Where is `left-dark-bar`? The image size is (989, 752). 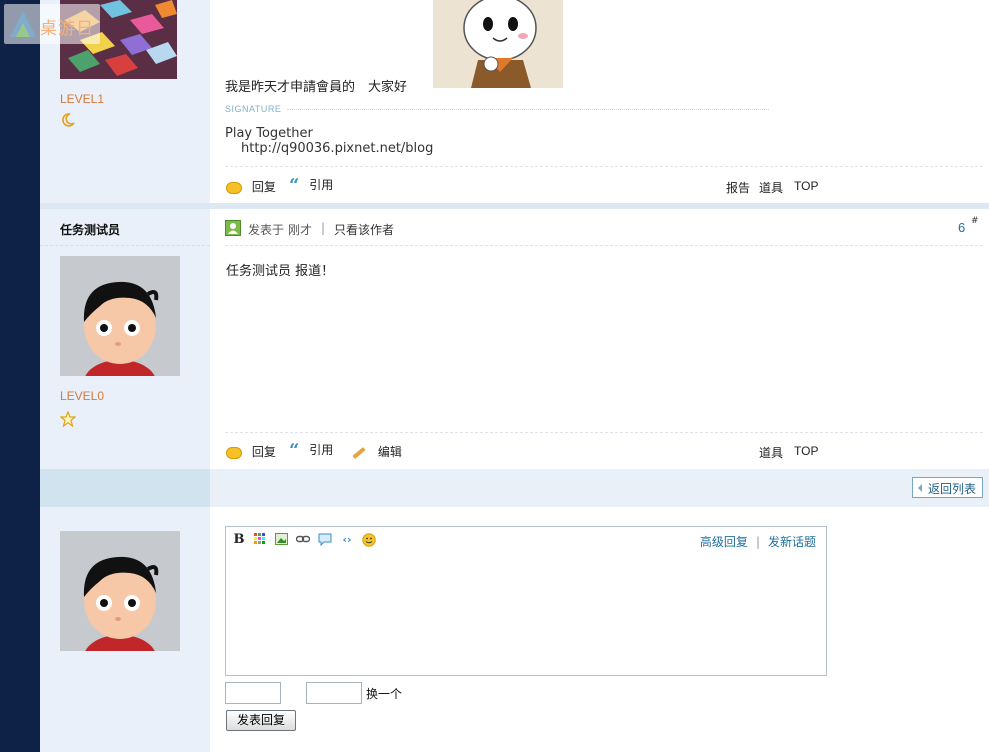 left-dark-bar is located at coordinates (20, 376).